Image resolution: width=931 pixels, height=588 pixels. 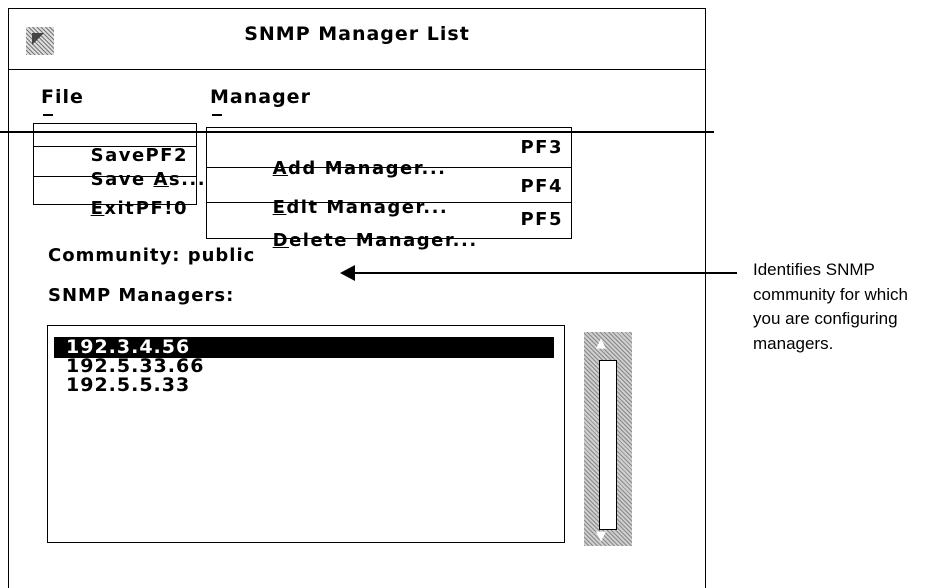 I want to click on edit-manager-accel: PF4, so click(x=541, y=186).